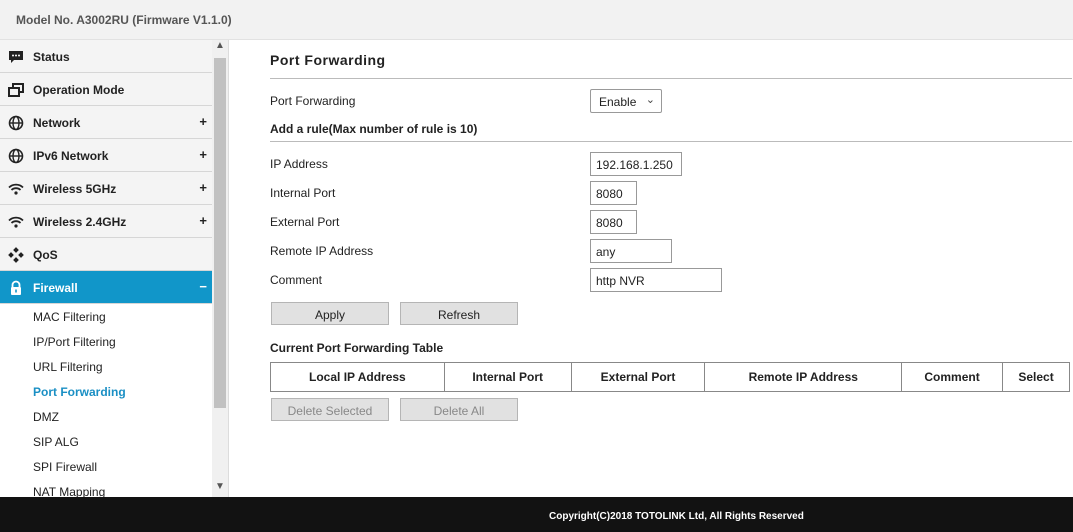 This screenshot has width=1073, height=532. I want to click on chevron-down-icon: ⌄, so click(650, 100).